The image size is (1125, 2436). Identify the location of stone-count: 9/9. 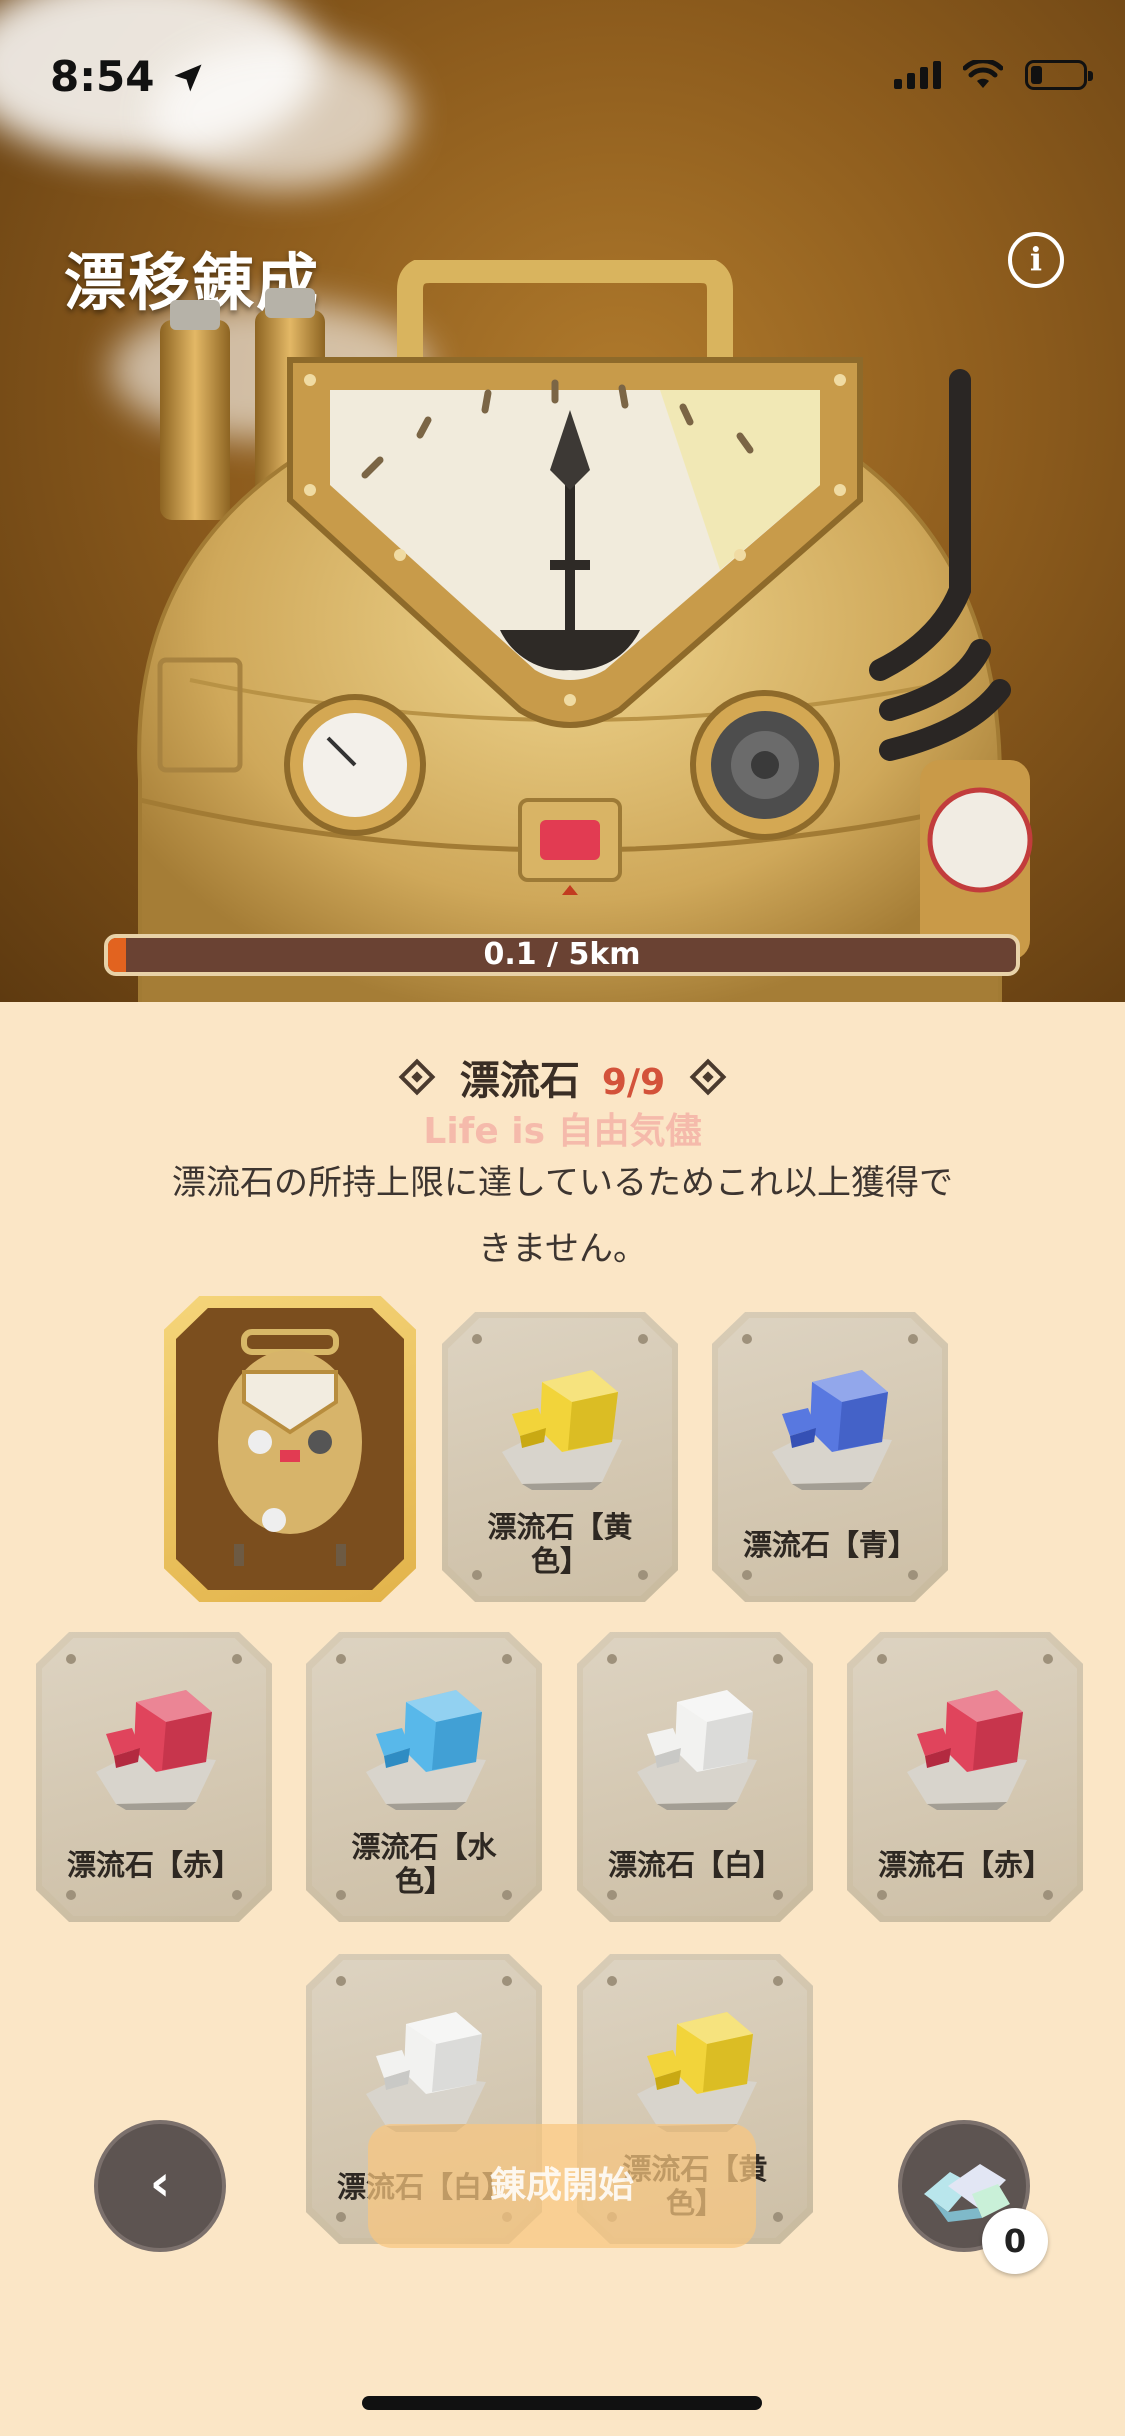
(633, 1082).